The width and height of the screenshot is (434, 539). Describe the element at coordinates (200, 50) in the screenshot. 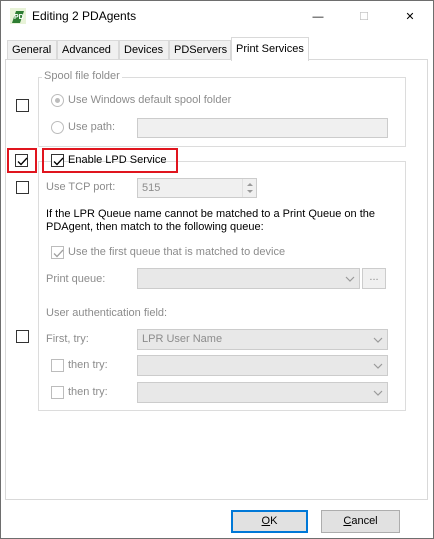

I see `tab-pdservers: PDServers` at that location.